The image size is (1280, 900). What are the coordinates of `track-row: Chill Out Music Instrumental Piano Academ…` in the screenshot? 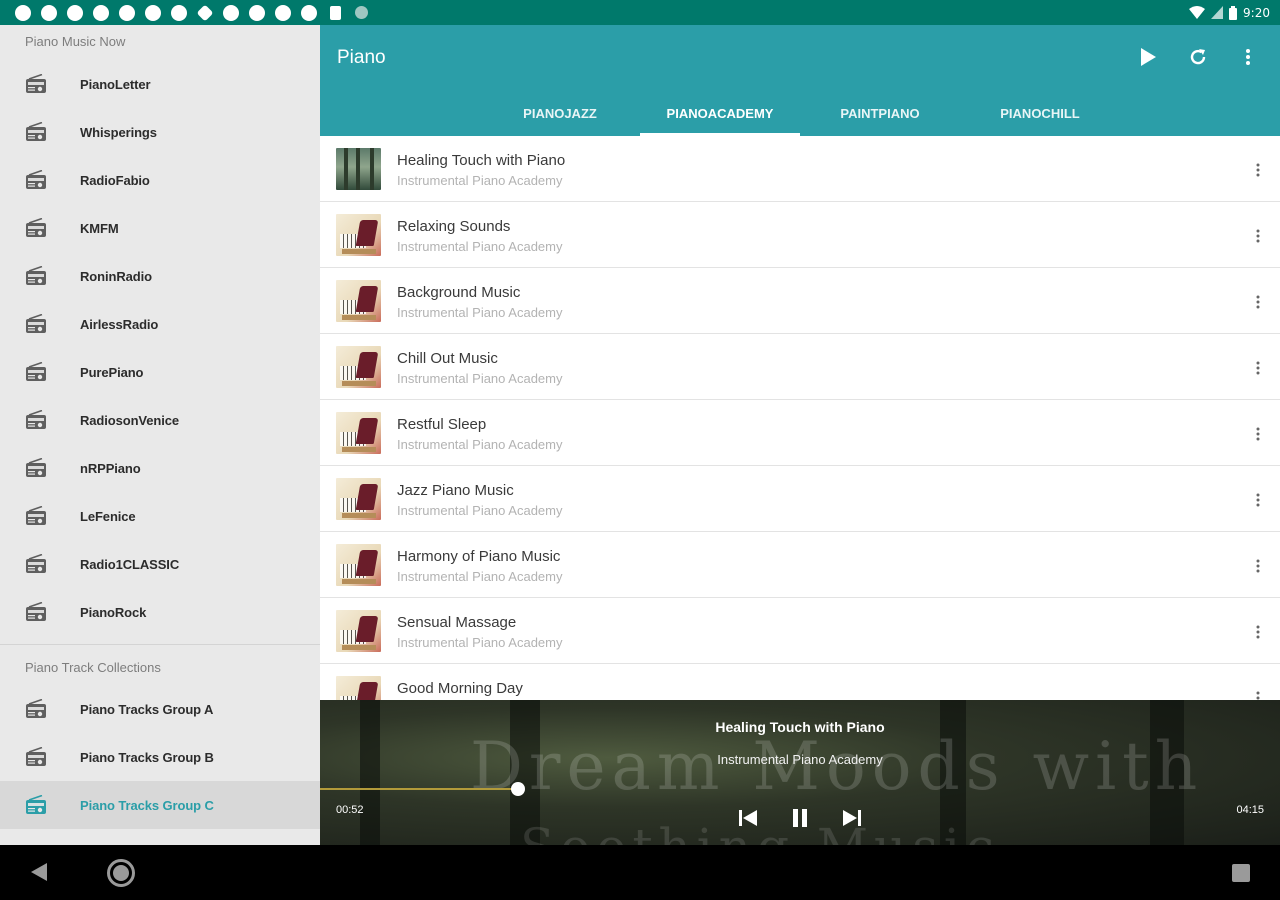 It's located at (800, 367).